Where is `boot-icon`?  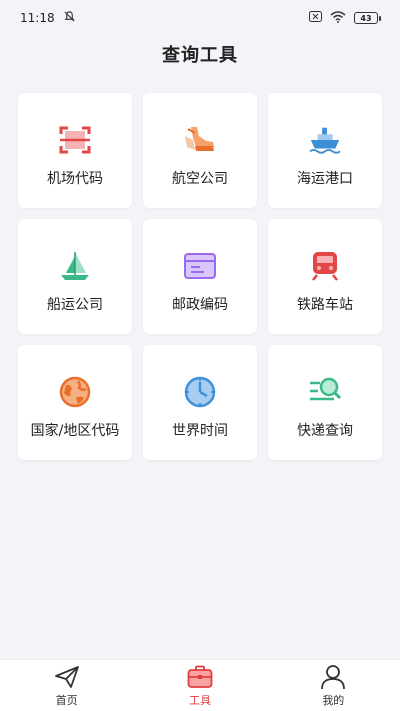
boot-icon is located at coordinates (200, 140).